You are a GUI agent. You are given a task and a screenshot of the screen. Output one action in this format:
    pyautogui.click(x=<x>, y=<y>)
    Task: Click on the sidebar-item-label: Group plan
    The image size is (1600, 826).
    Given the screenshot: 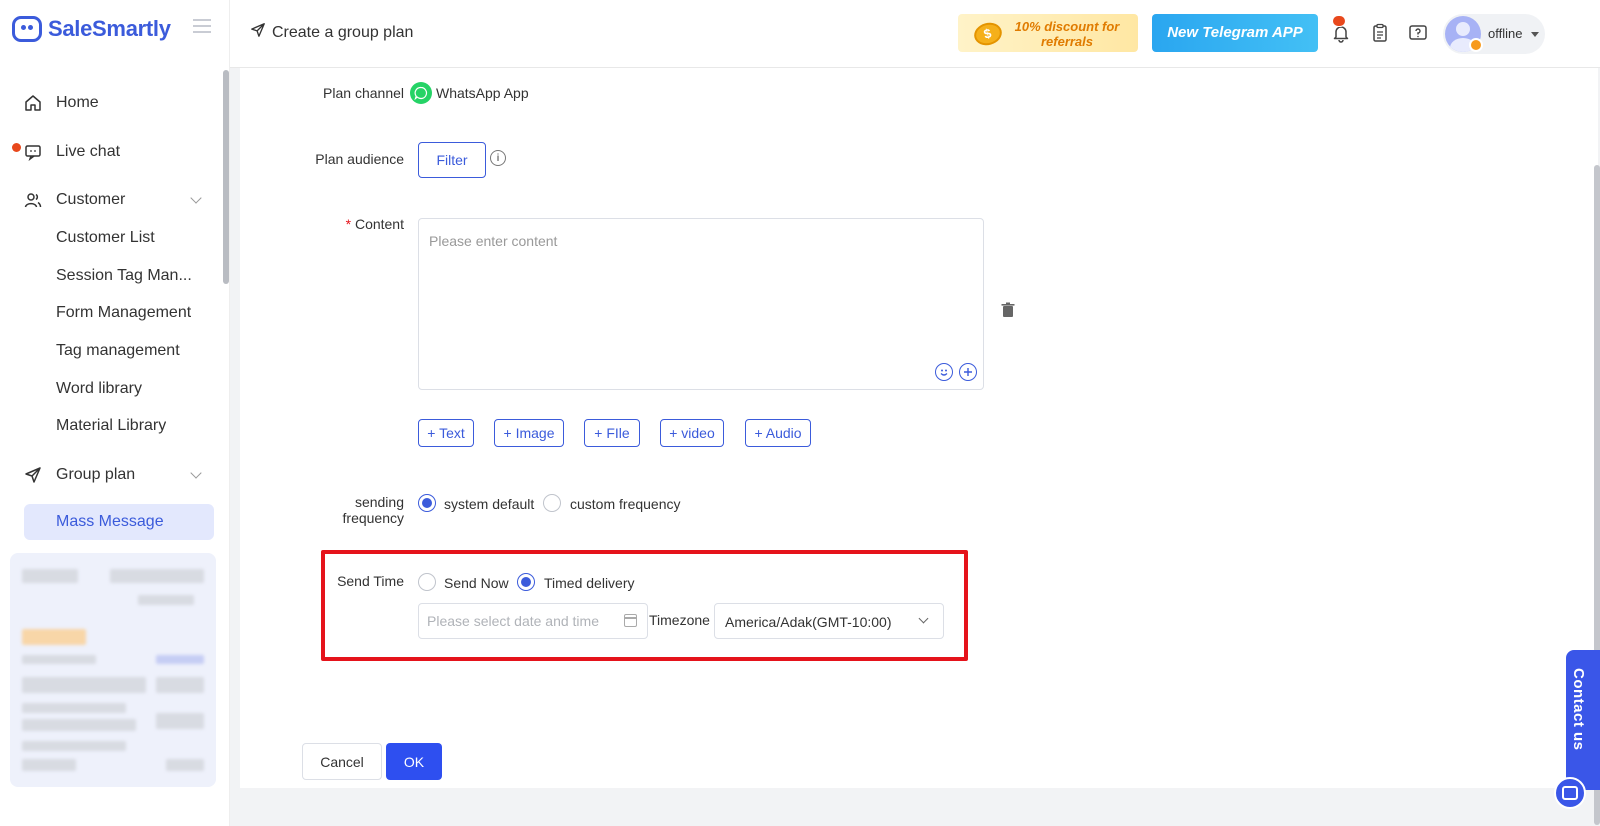 What is the action you would take?
    pyautogui.click(x=96, y=474)
    